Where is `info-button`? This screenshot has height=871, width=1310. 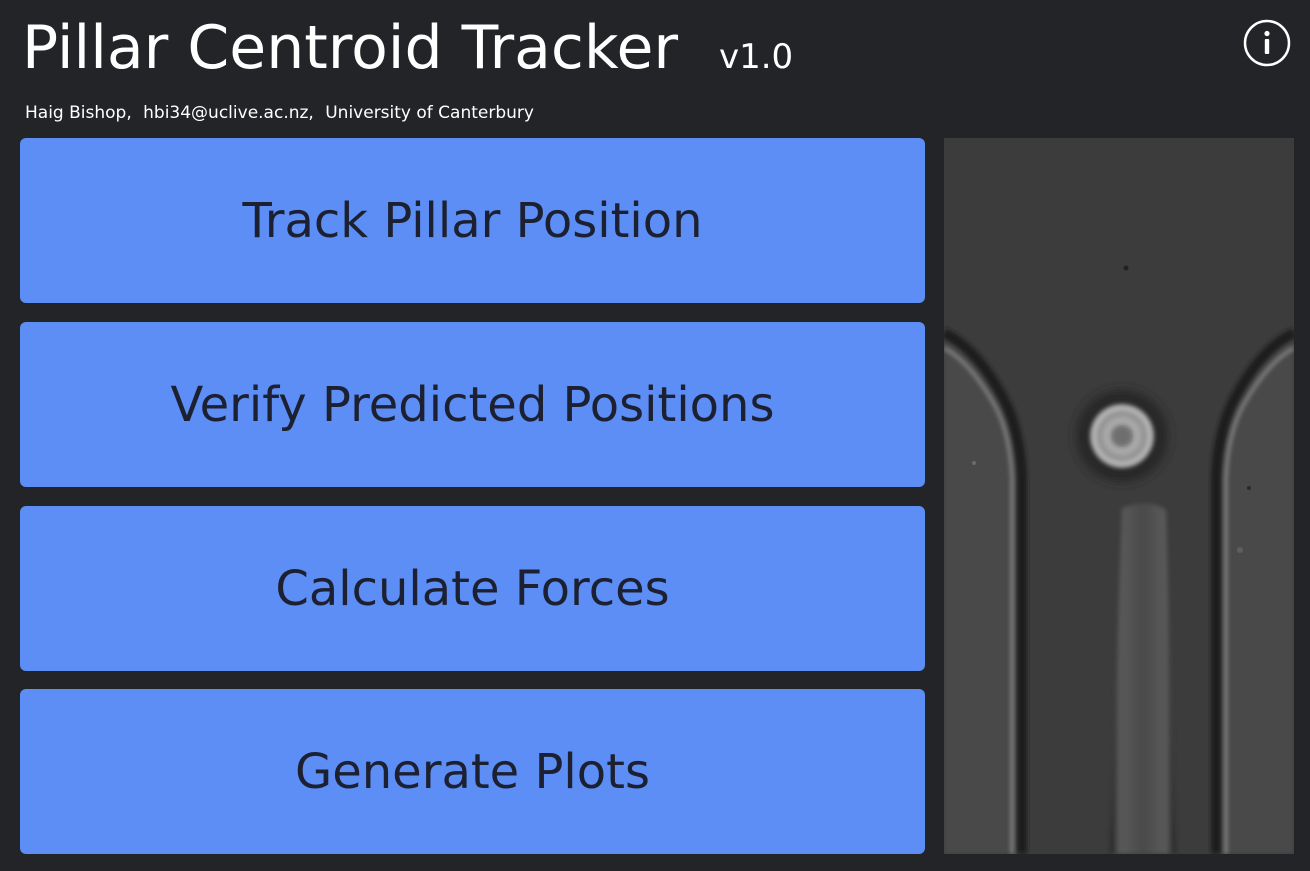
info-button is located at coordinates (1267, 43).